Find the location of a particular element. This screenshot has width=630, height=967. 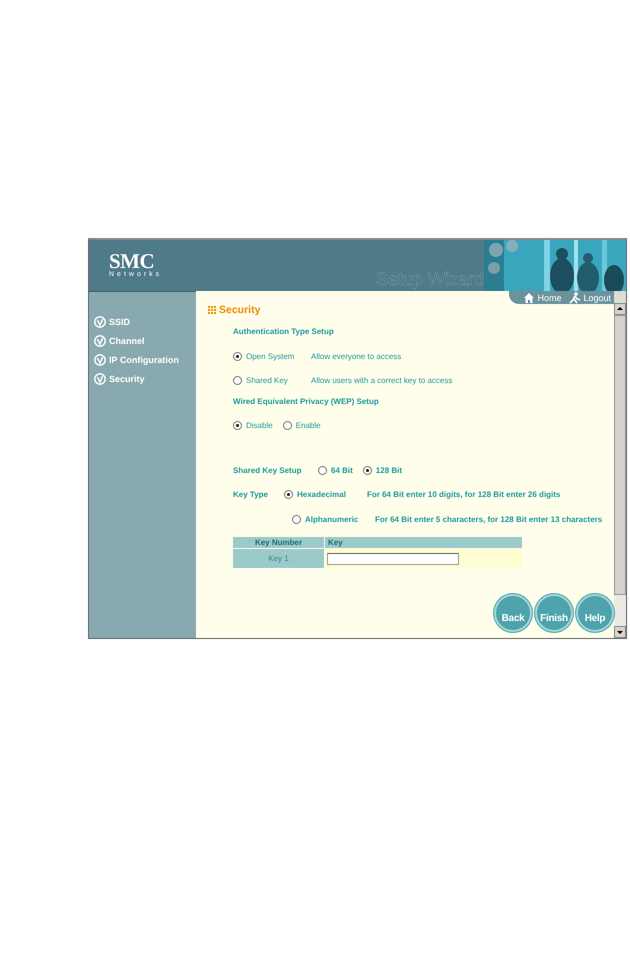

round-button: Help is located at coordinates (595, 613).